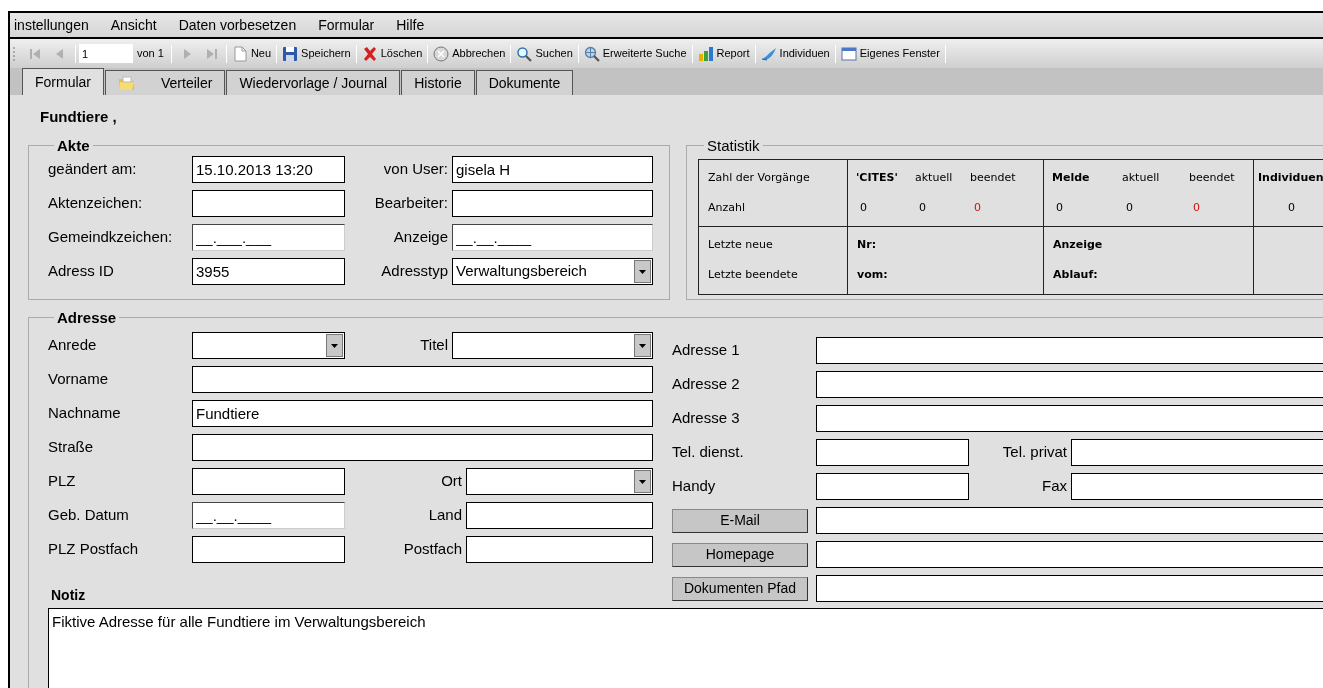 The image size is (1323, 688). I want to click on toolbar-button: Erweiterte Suche, so click(635, 53).